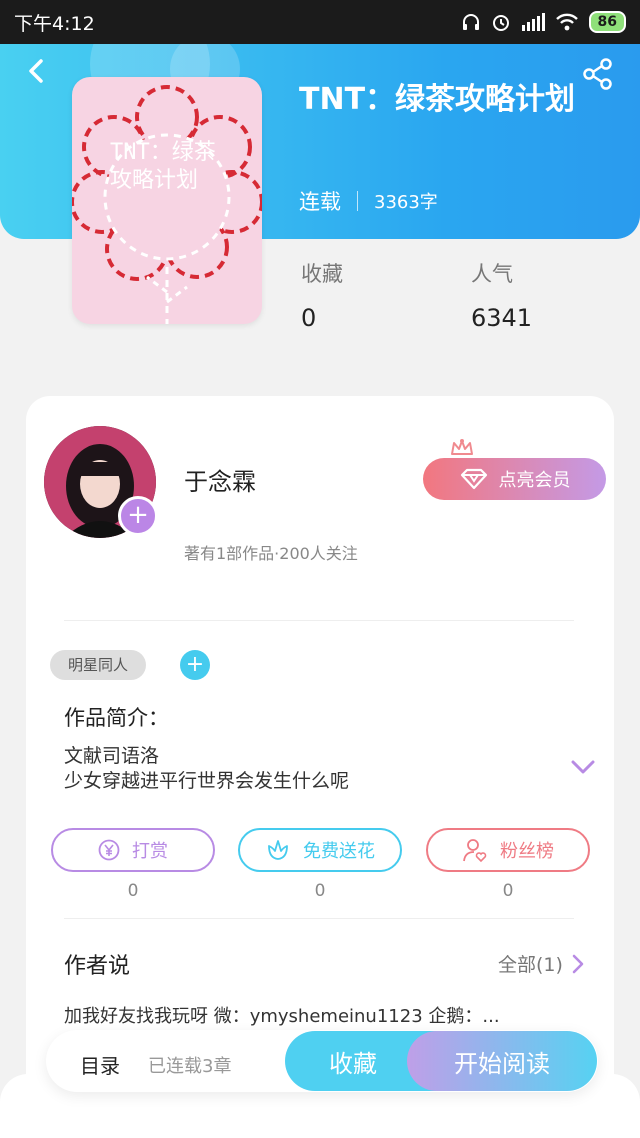 Image resolution: width=640 pixels, height=1138 pixels. What do you see at coordinates (190, 1066) in the screenshot?
I see `chapter-count: 已连载3章` at bounding box center [190, 1066].